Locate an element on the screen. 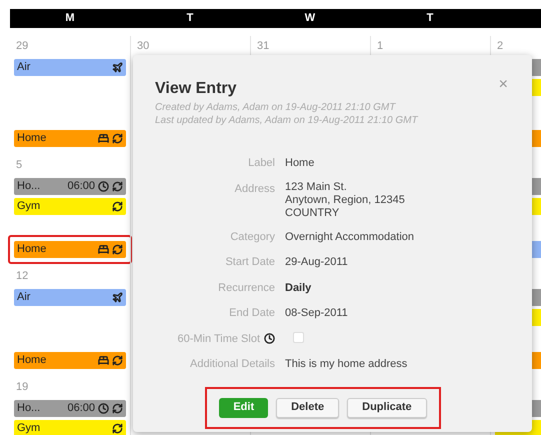 The height and width of the screenshot is (435, 541). date-number: 1 is located at coordinates (380, 46).